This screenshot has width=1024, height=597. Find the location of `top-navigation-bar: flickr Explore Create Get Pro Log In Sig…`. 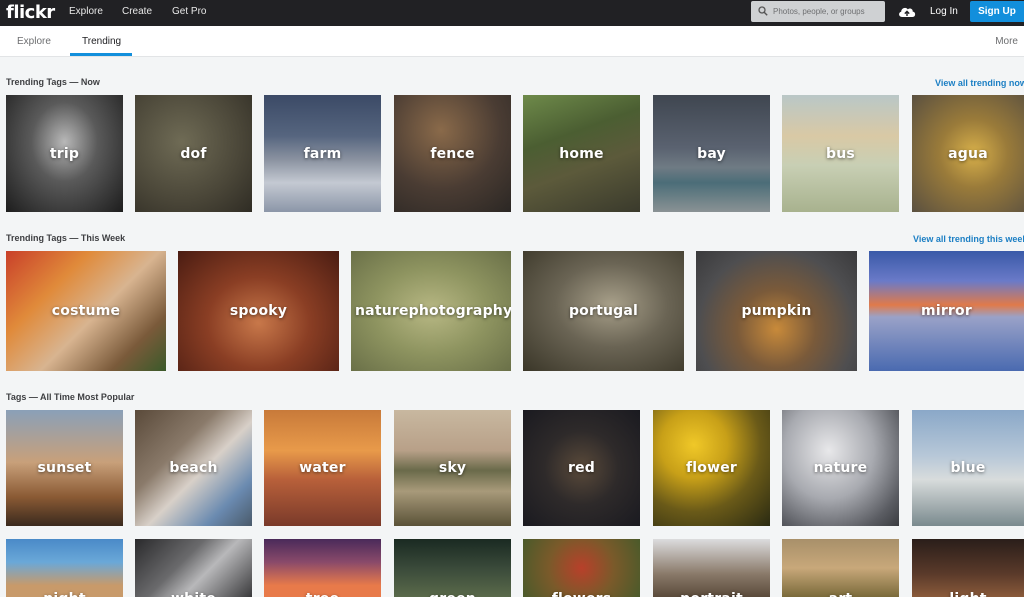

top-navigation-bar: flickr Explore Create Get Pro Log In Sig… is located at coordinates (512, 13).